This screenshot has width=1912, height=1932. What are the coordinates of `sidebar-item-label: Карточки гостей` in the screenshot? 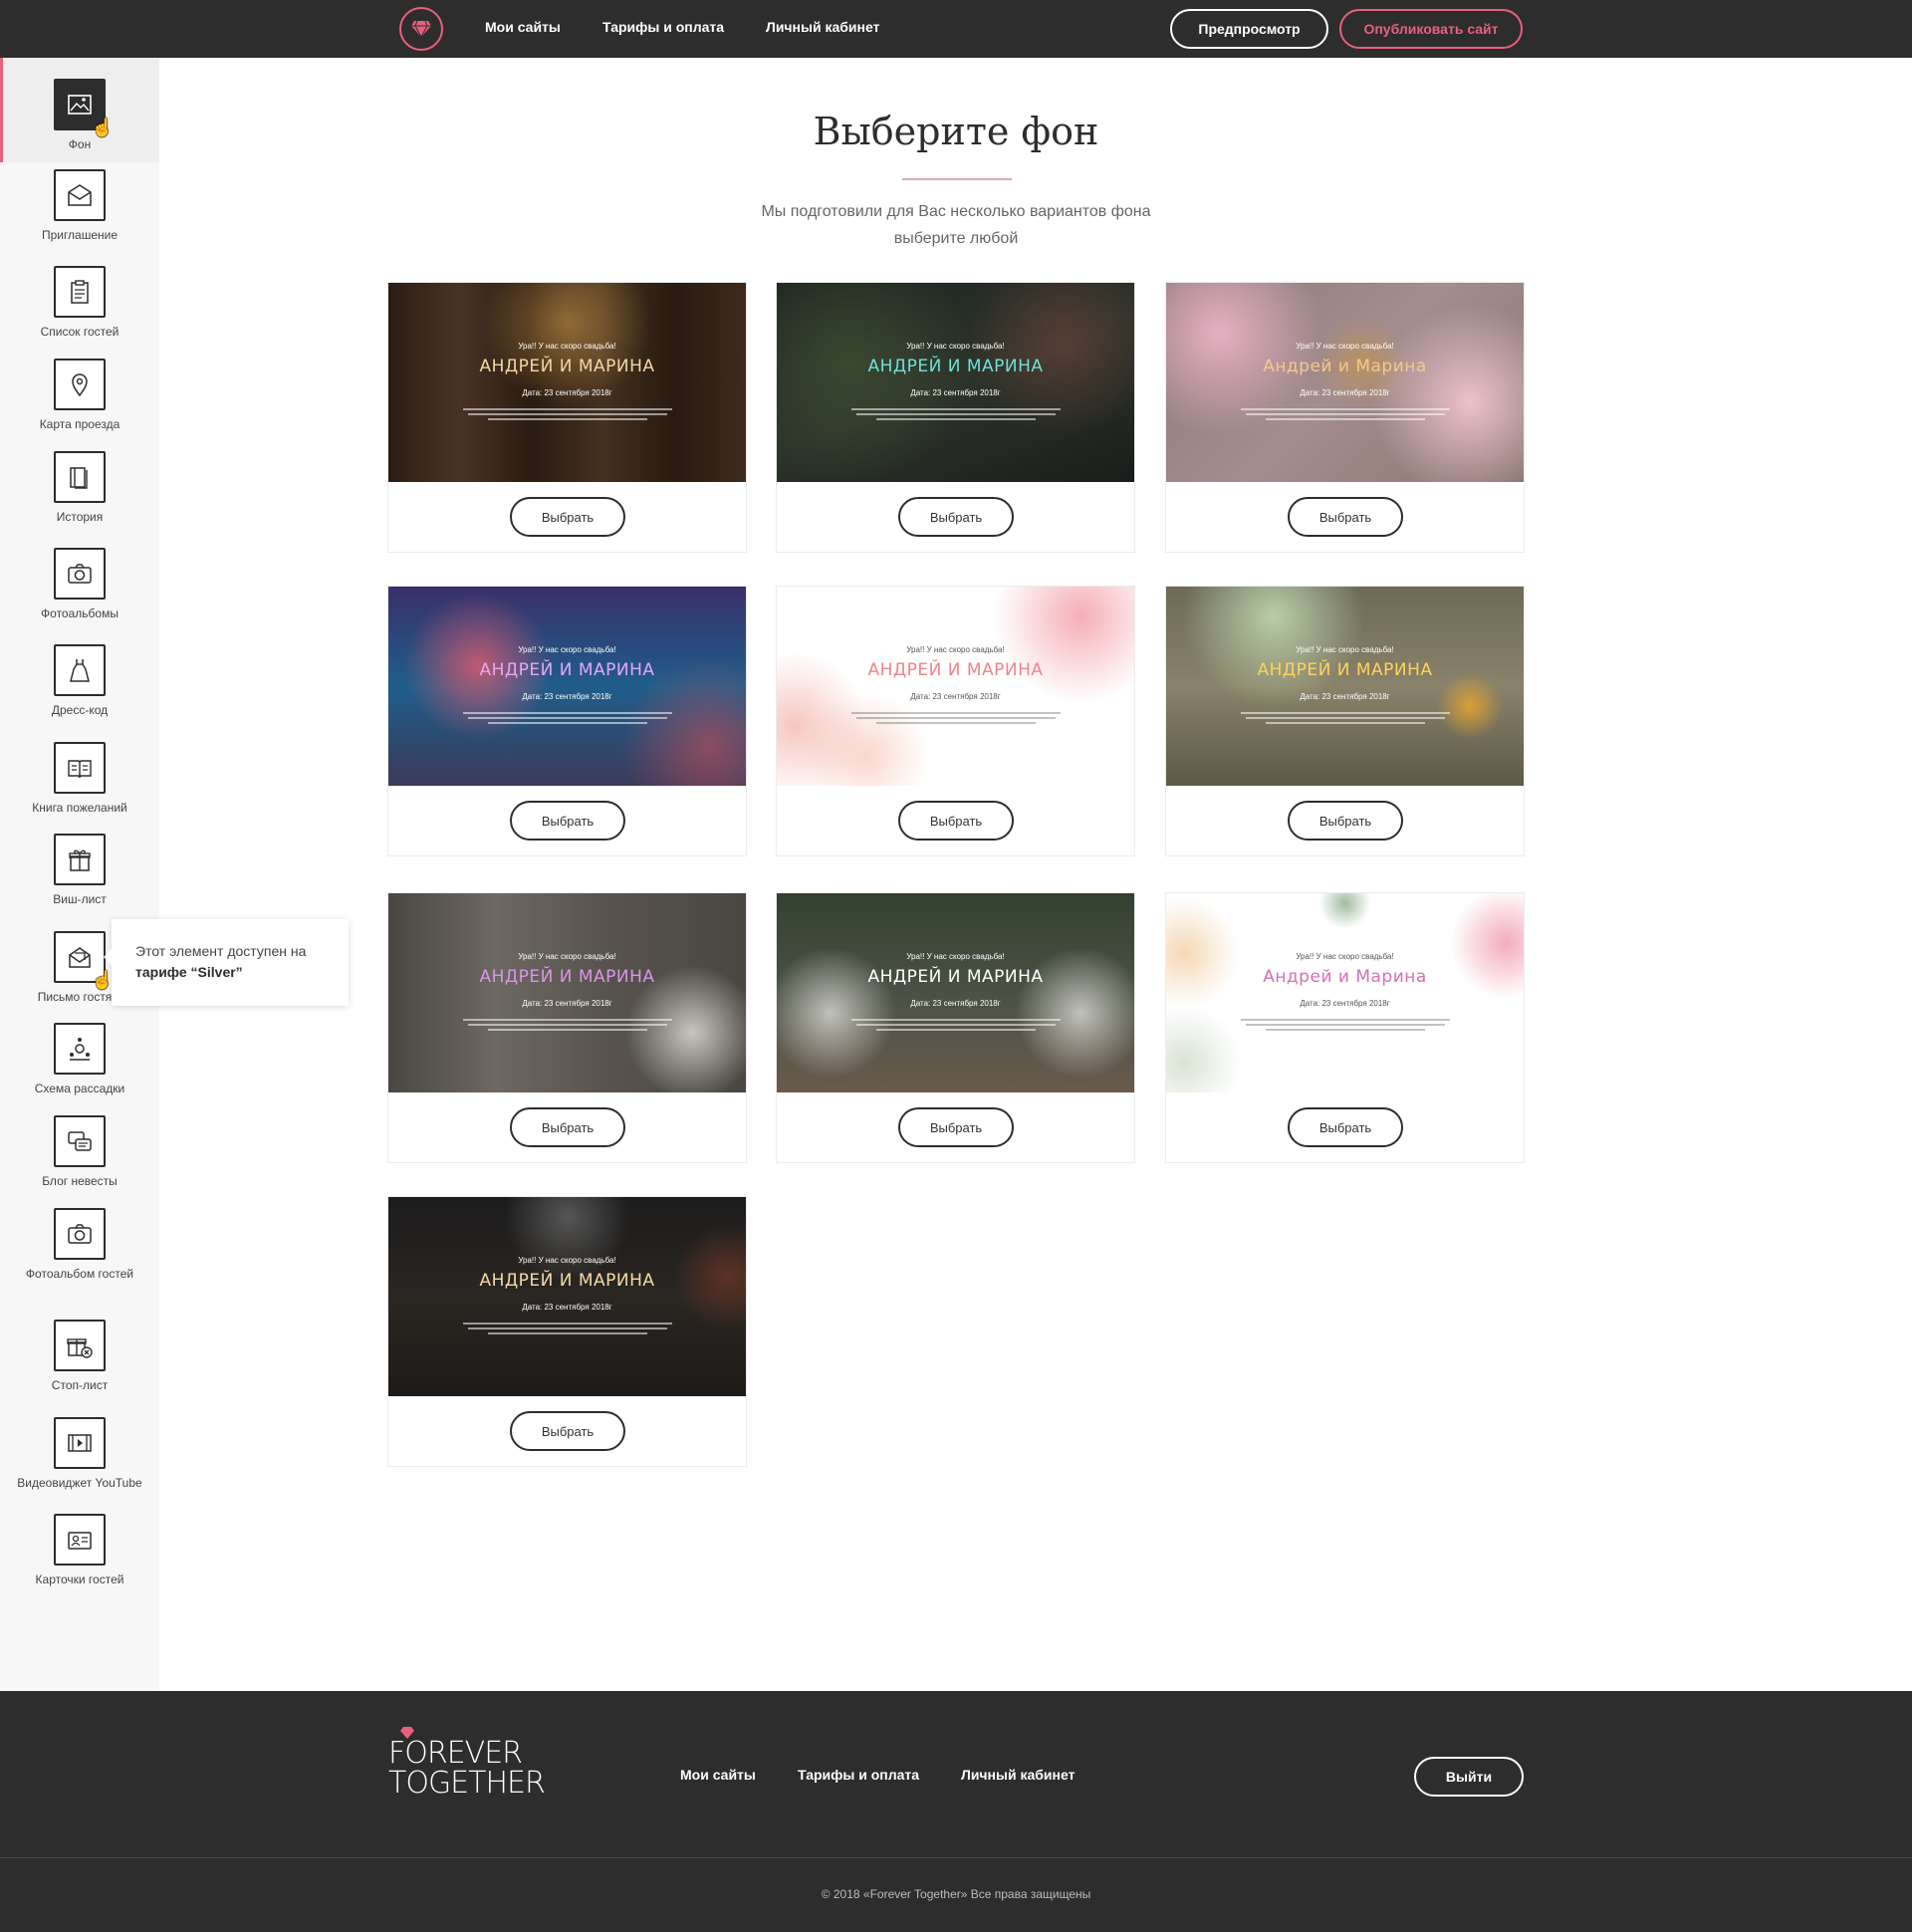 It's located at (79, 1579).